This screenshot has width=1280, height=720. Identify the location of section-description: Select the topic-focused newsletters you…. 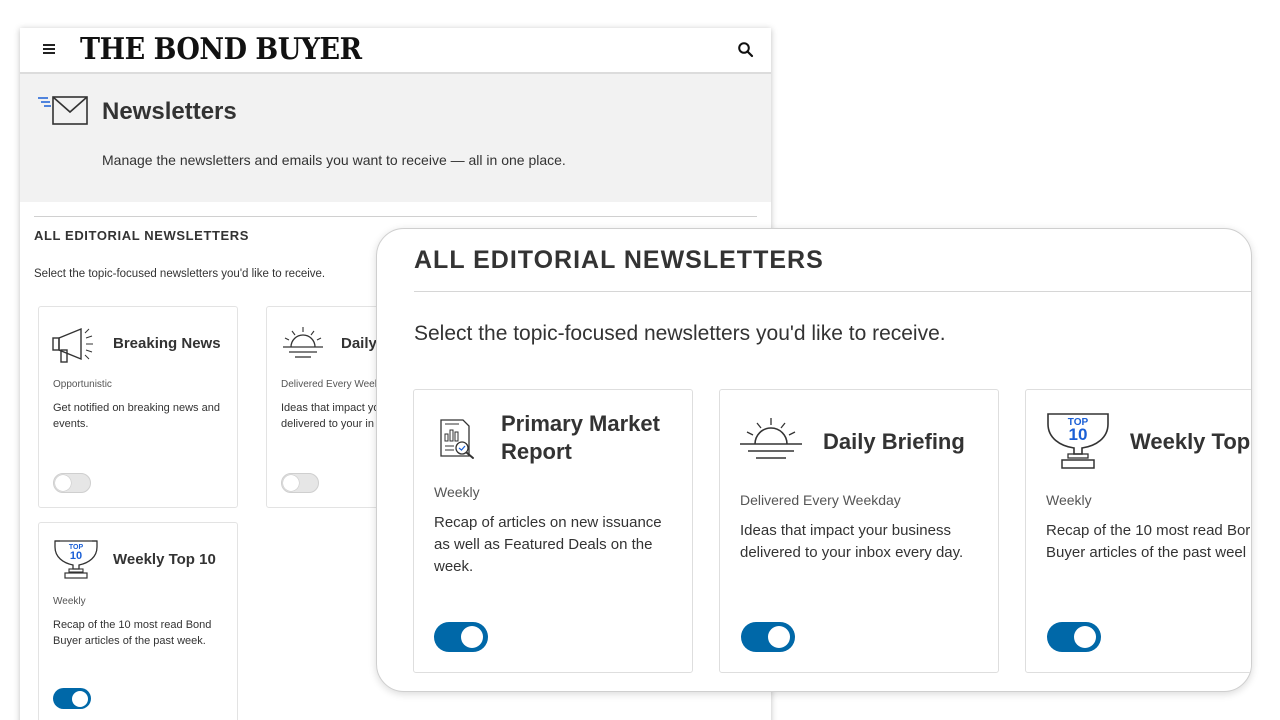
(680, 333).